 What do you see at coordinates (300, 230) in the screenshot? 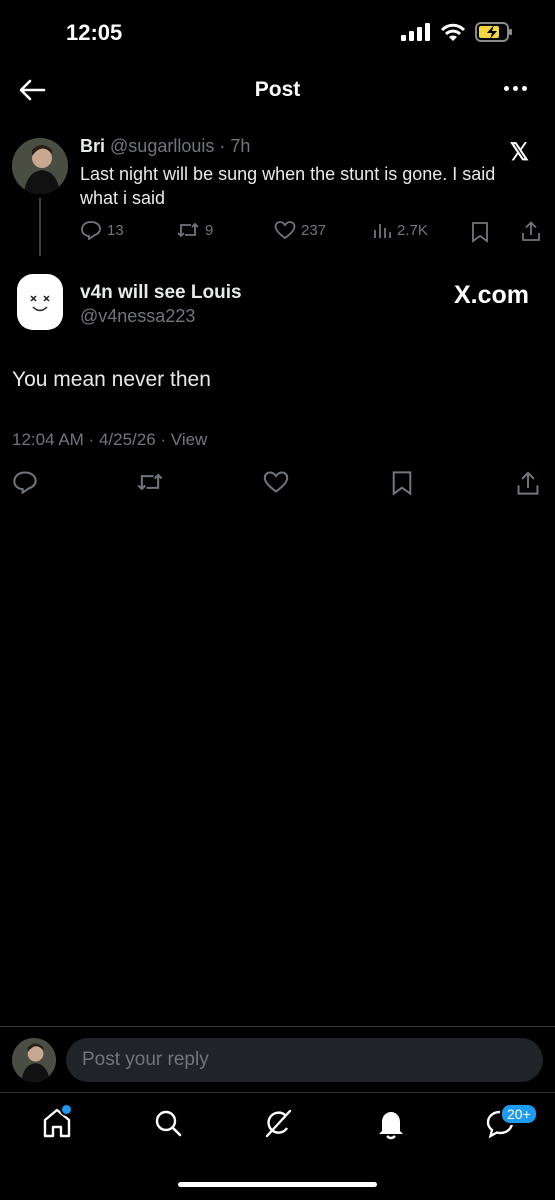
I see `like-button: 237` at bounding box center [300, 230].